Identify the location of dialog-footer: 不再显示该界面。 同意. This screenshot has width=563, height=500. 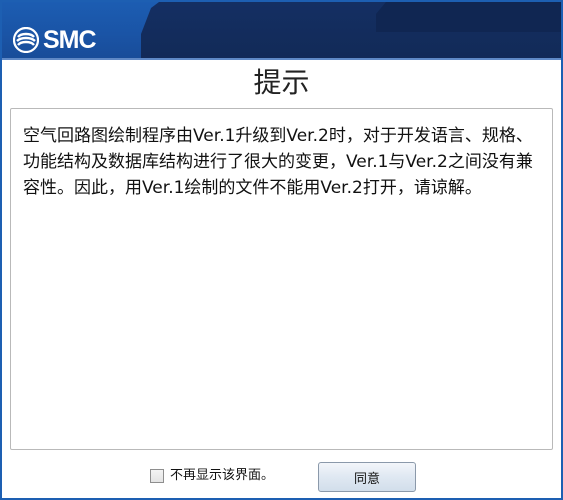
(281, 476).